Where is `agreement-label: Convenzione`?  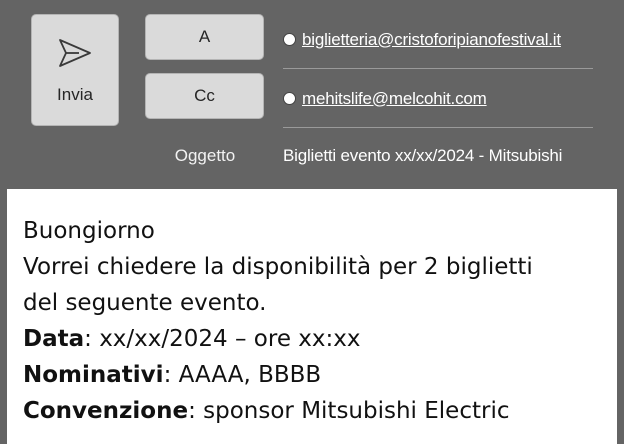 agreement-label: Convenzione is located at coordinates (106, 411).